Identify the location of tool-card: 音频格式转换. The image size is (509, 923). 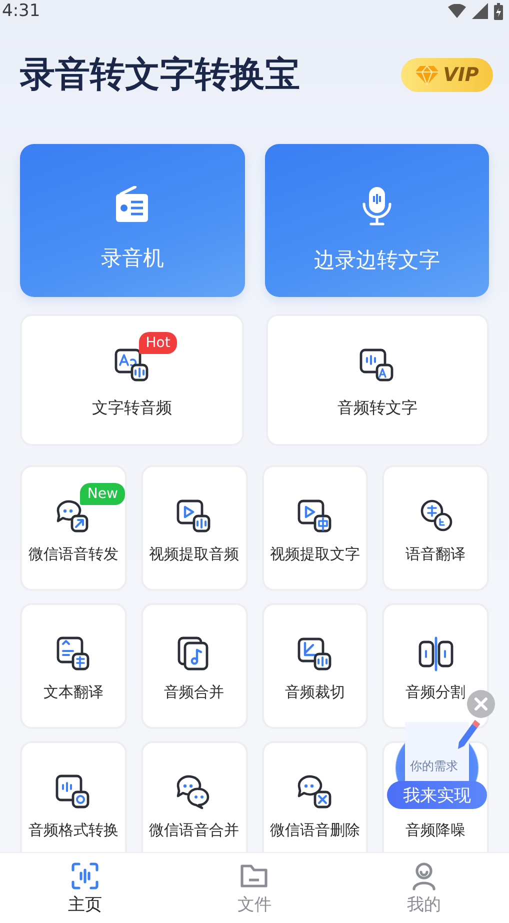
(73, 796).